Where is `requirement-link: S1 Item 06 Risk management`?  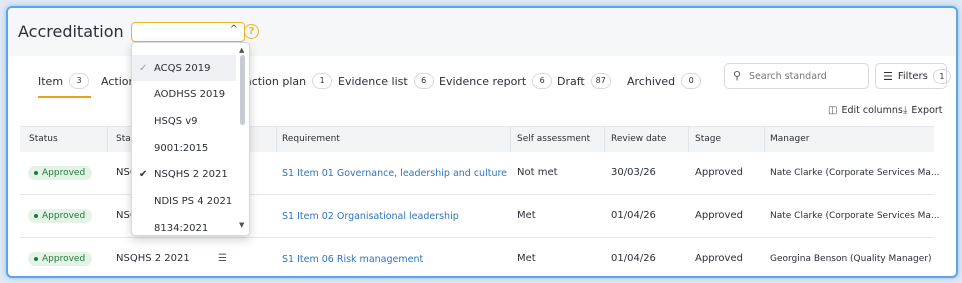 requirement-link: S1 Item 06 Risk management is located at coordinates (352, 259).